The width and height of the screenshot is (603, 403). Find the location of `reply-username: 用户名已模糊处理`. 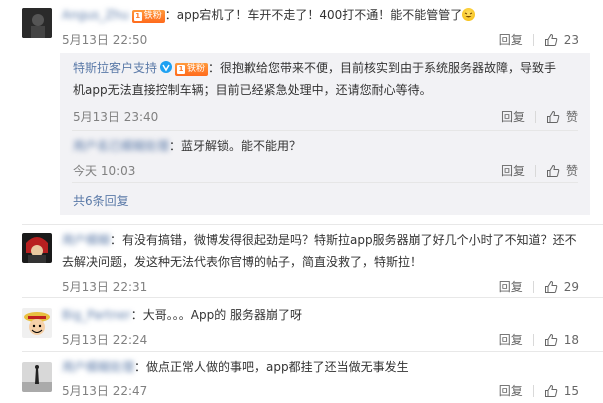

reply-username: 用户名已模糊处理 is located at coordinates (121, 146).